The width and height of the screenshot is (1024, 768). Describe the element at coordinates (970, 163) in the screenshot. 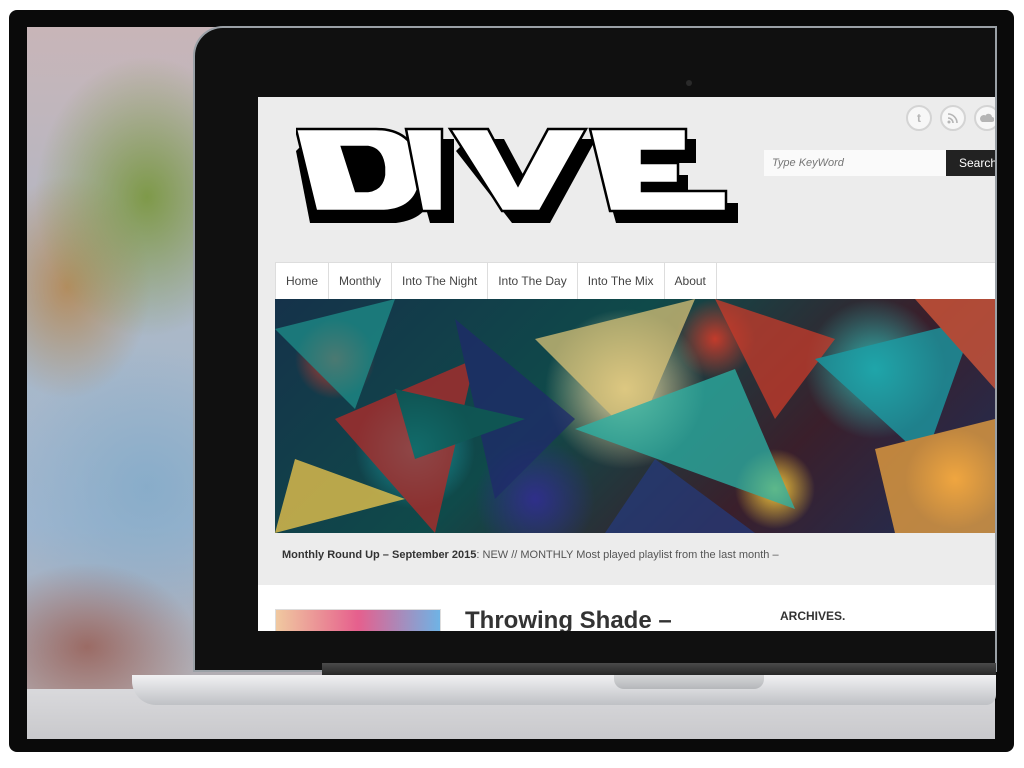

I see `search-button: Search` at that location.